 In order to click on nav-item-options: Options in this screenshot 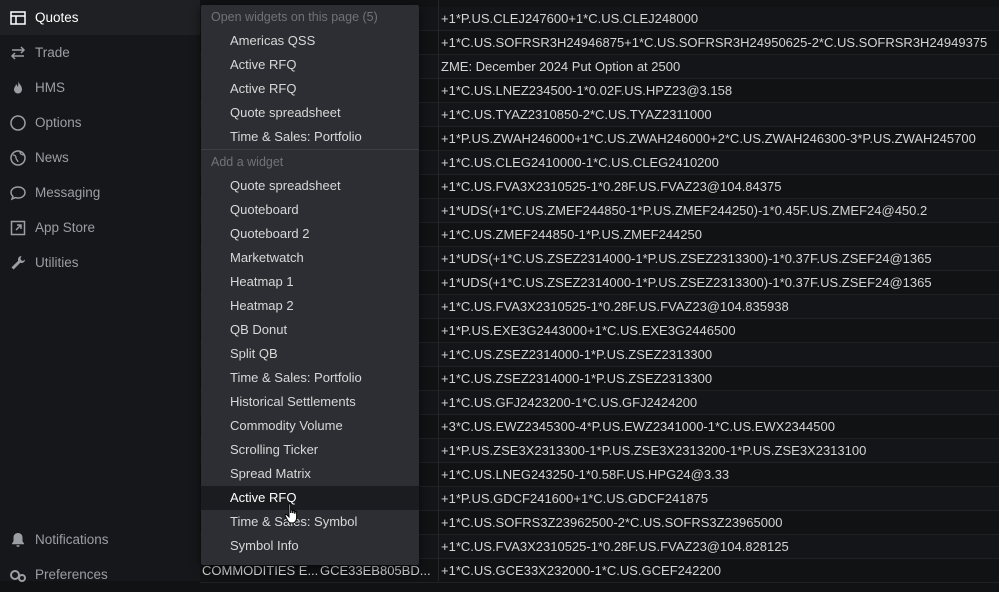, I will do `click(100, 122)`.